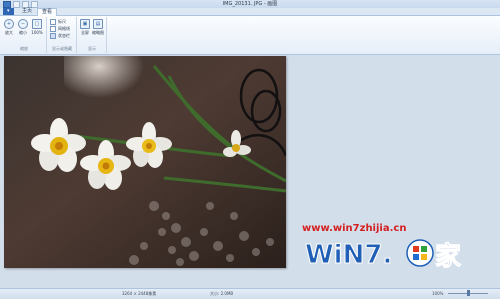 This screenshot has height=299, width=500. Describe the element at coordinates (53, 22) in the screenshot. I see `ruler-check-icon` at that location.